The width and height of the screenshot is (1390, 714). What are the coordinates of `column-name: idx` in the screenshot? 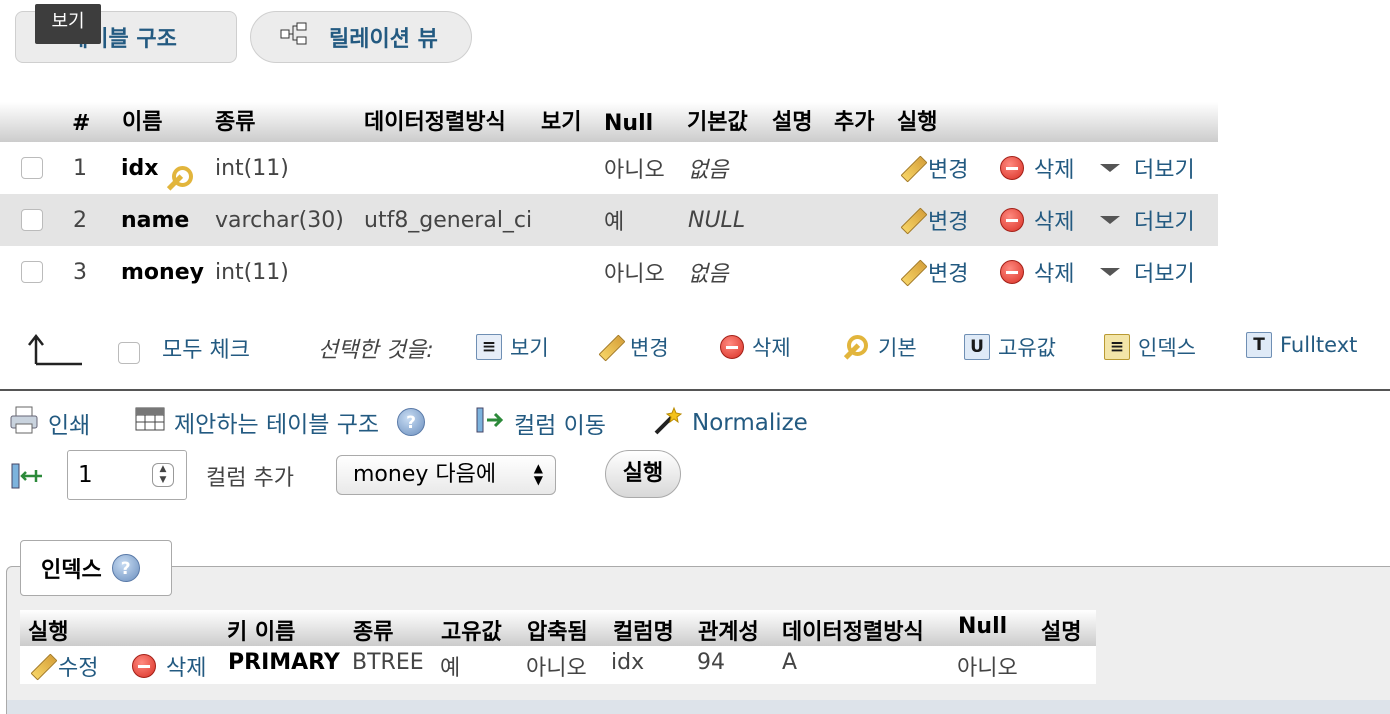 It's located at (140, 168).